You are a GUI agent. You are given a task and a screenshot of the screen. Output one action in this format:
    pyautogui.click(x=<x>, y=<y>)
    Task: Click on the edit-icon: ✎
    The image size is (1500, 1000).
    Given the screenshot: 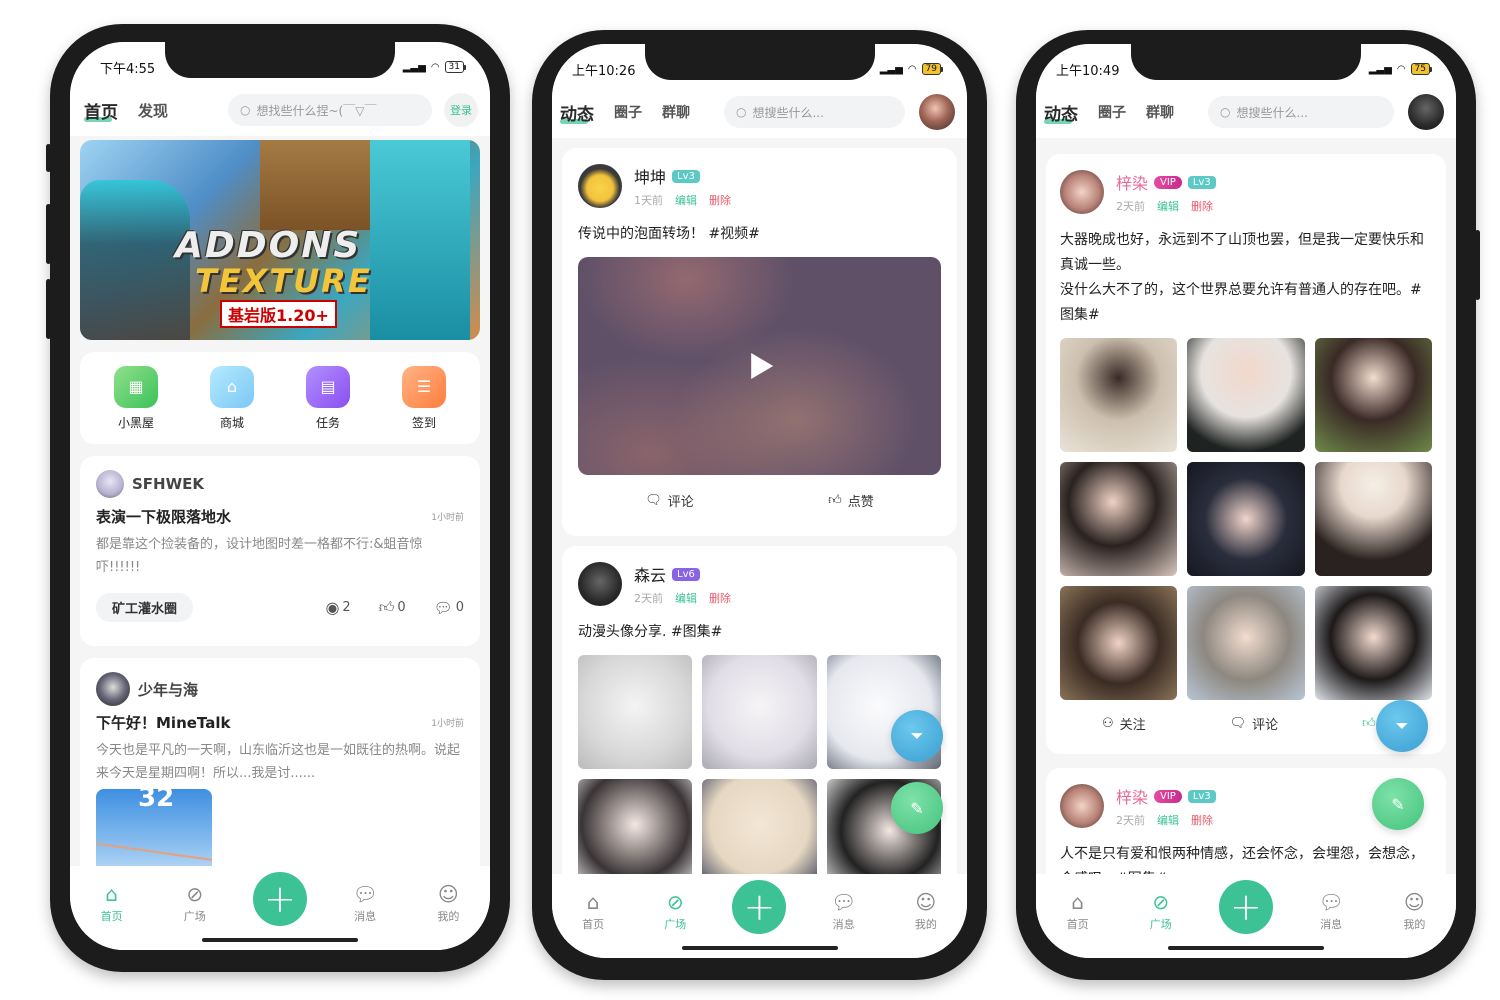 What is the action you would take?
    pyautogui.click(x=1398, y=804)
    